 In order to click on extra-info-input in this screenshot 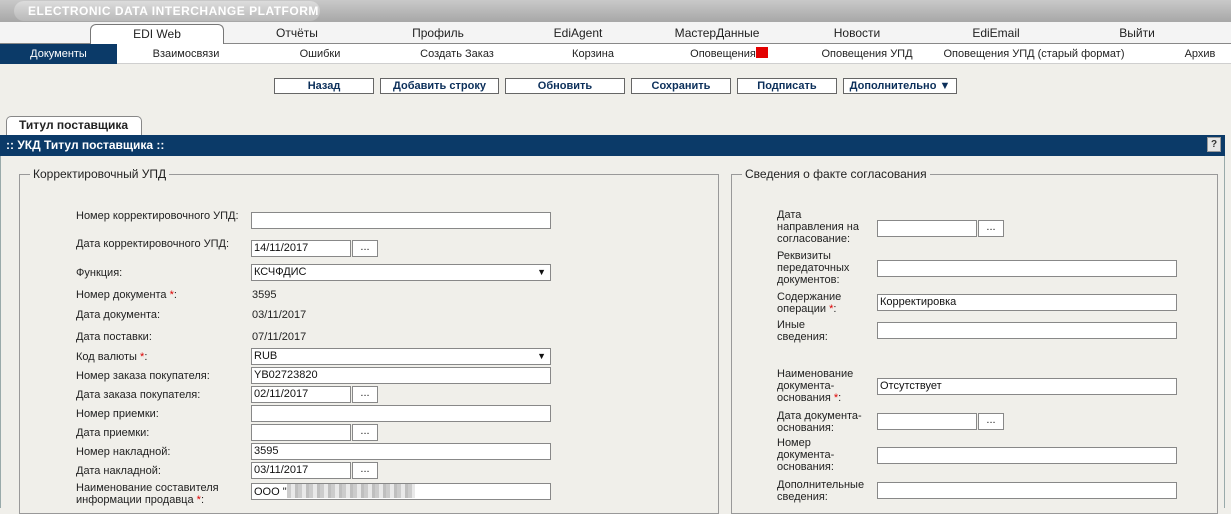, I will do `click(1027, 490)`.